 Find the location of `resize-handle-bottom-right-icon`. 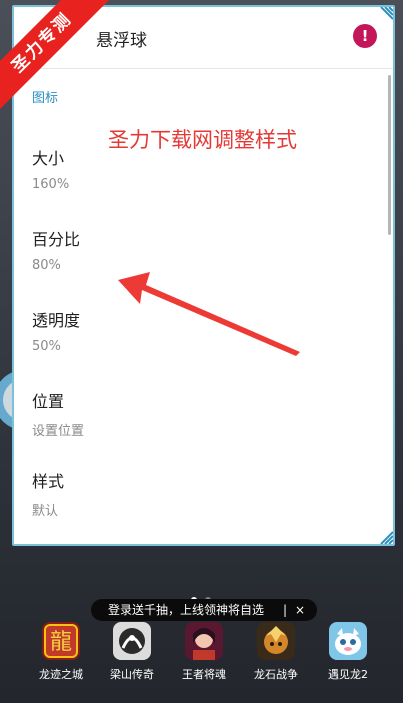

resize-handle-bottom-right-icon is located at coordinates (384, 535).